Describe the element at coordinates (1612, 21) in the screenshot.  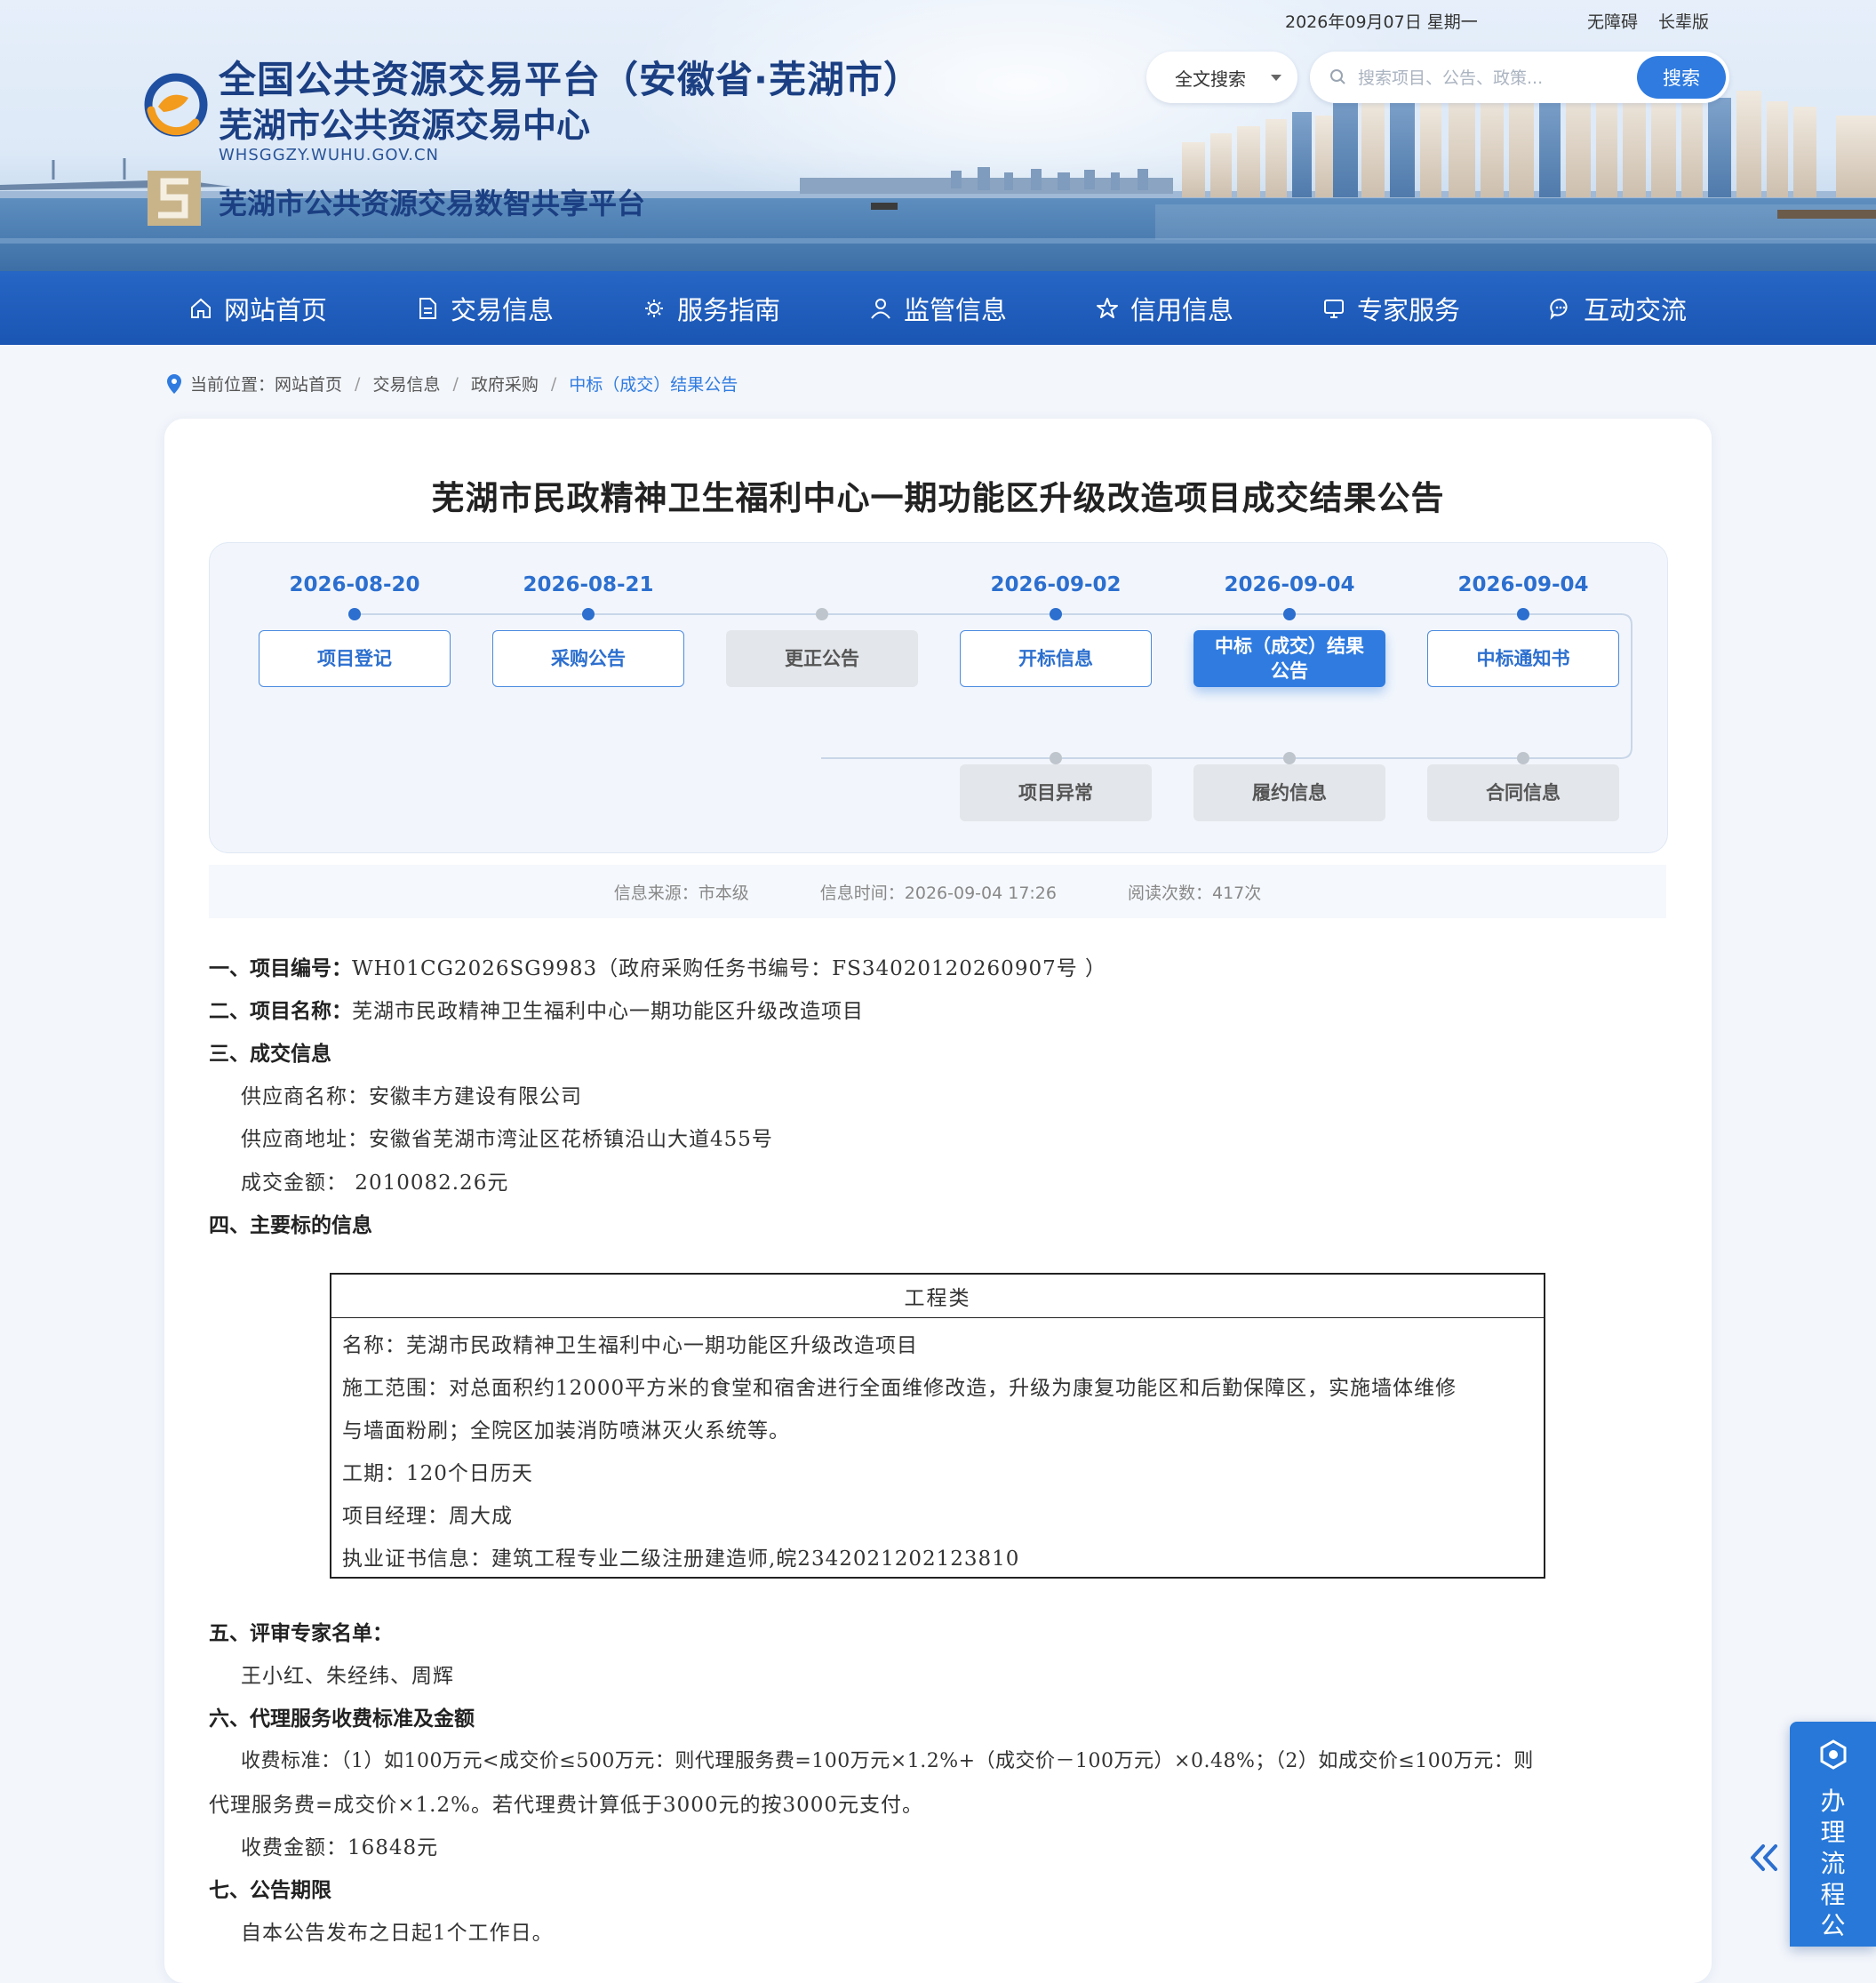
I see `accessibility-link: 无障碍` at that location.